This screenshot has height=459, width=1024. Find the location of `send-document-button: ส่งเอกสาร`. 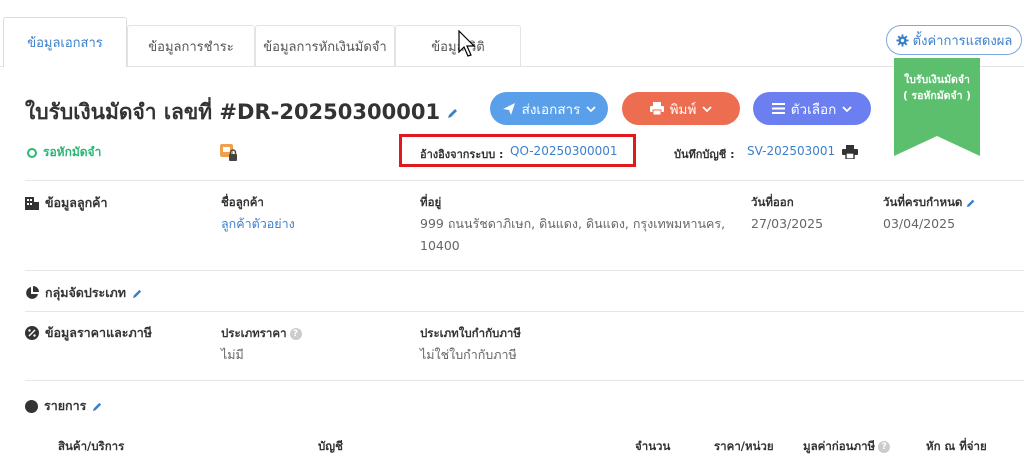

send-document-button: ส่งเอกสาร is located at coordinates (549, 108).